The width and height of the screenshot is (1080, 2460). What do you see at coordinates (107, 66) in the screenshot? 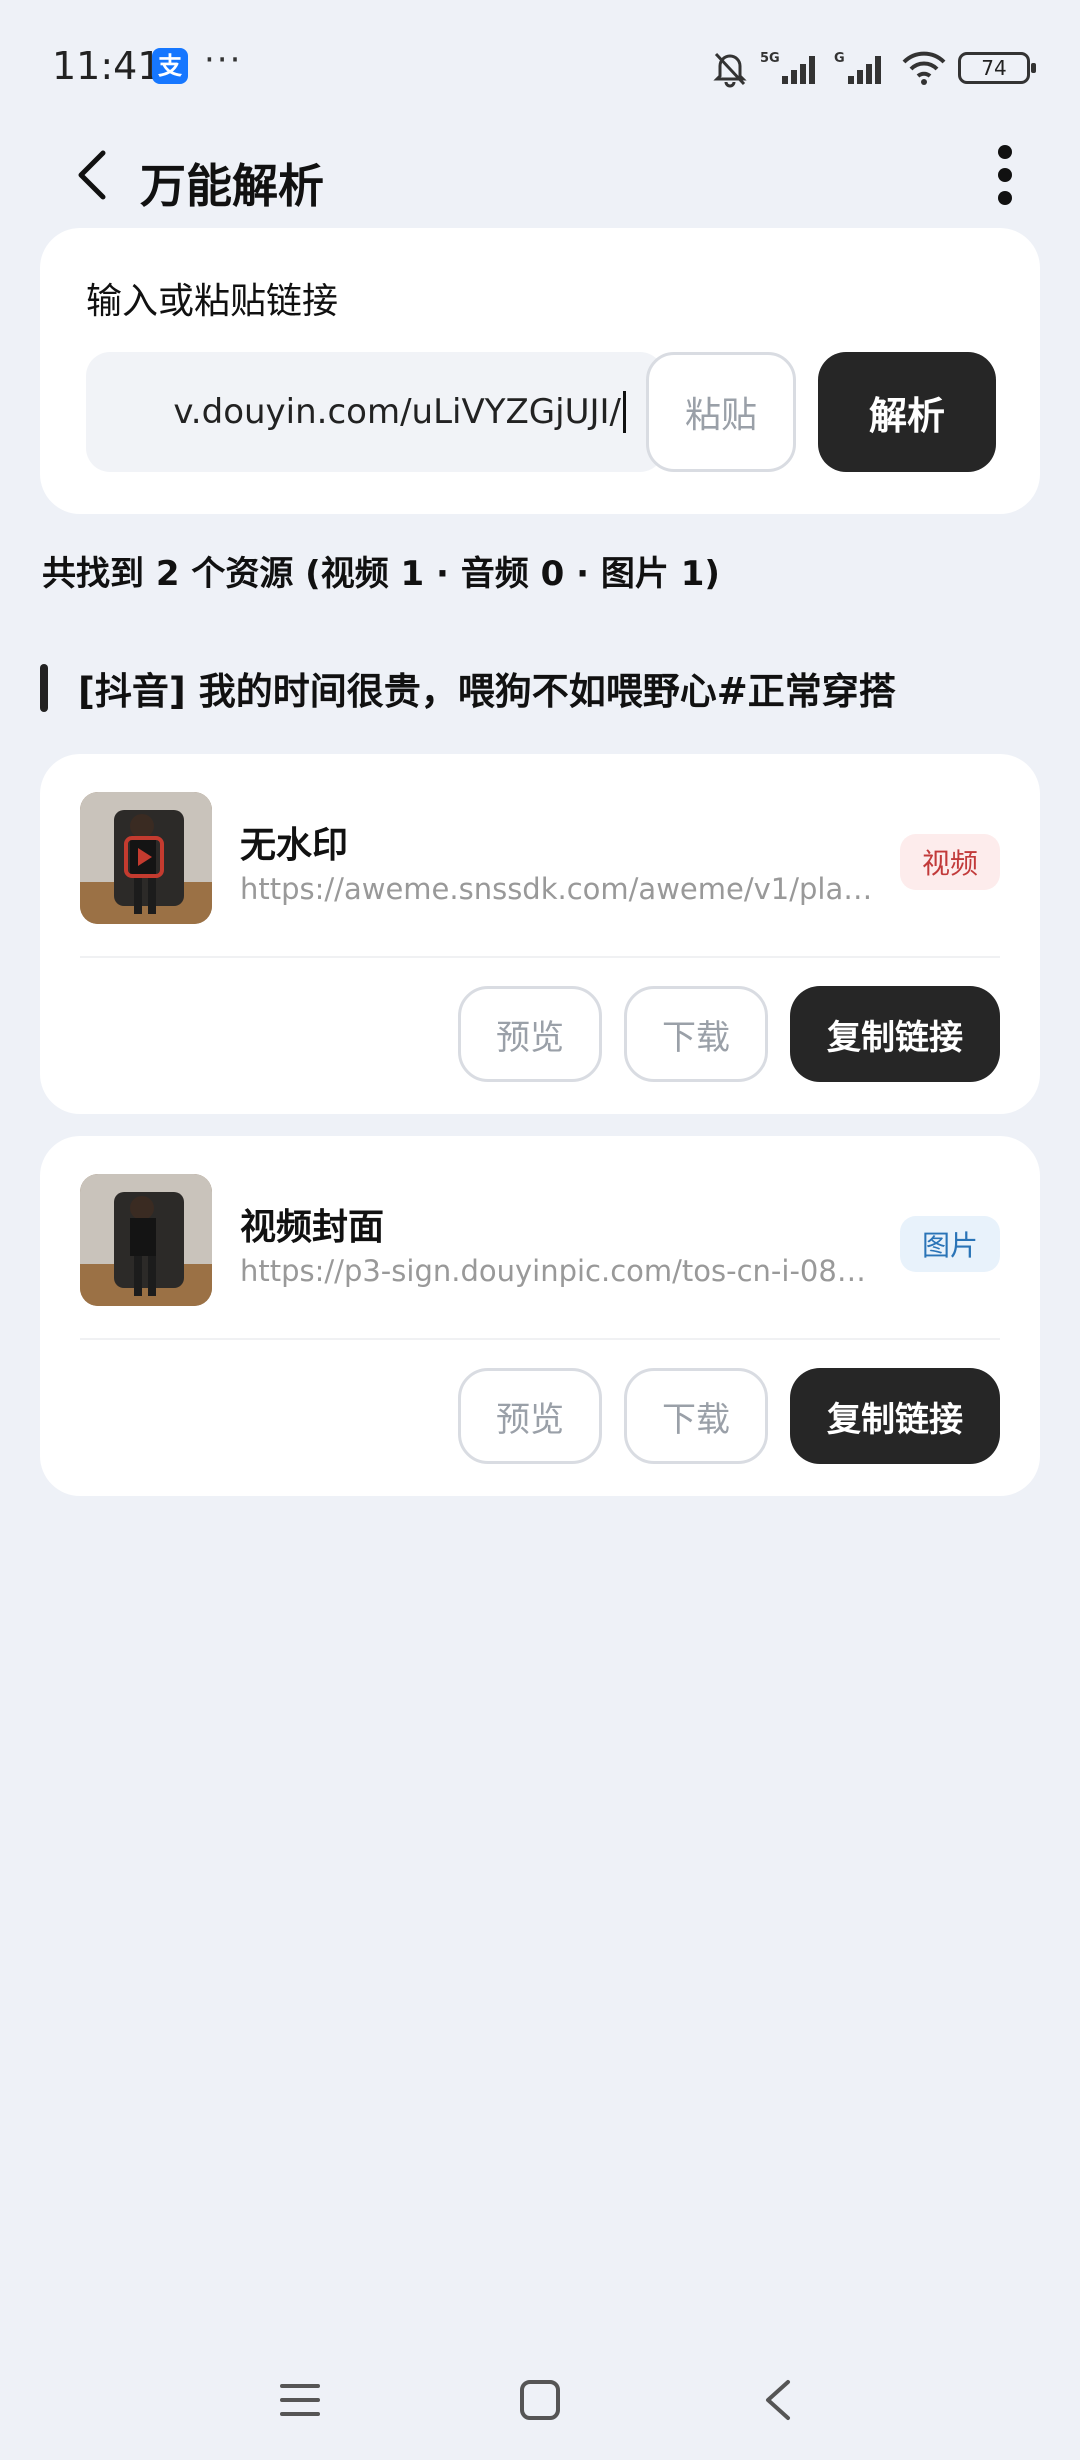
I see `status-time: 11:41` at bounding box center [107, 66].